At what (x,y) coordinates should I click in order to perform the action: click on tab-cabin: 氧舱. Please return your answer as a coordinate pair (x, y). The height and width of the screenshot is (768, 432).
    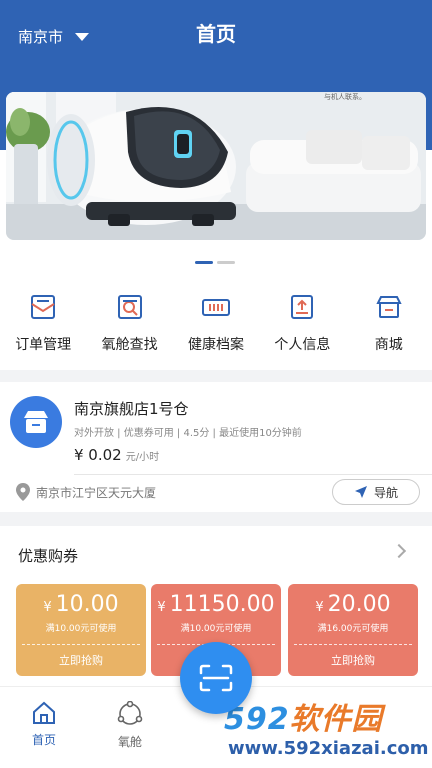
    Looking at the image, I should click on (130, 725).